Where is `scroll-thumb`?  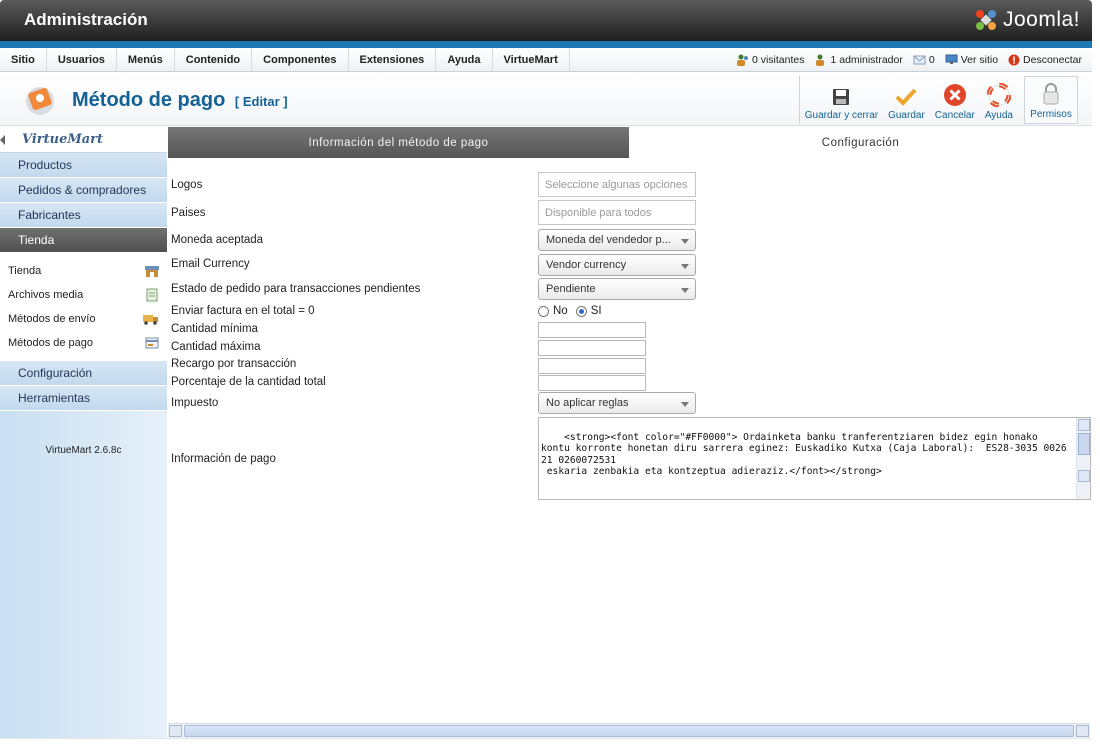 scroll-thumb is located at coordinates (1084, 444).